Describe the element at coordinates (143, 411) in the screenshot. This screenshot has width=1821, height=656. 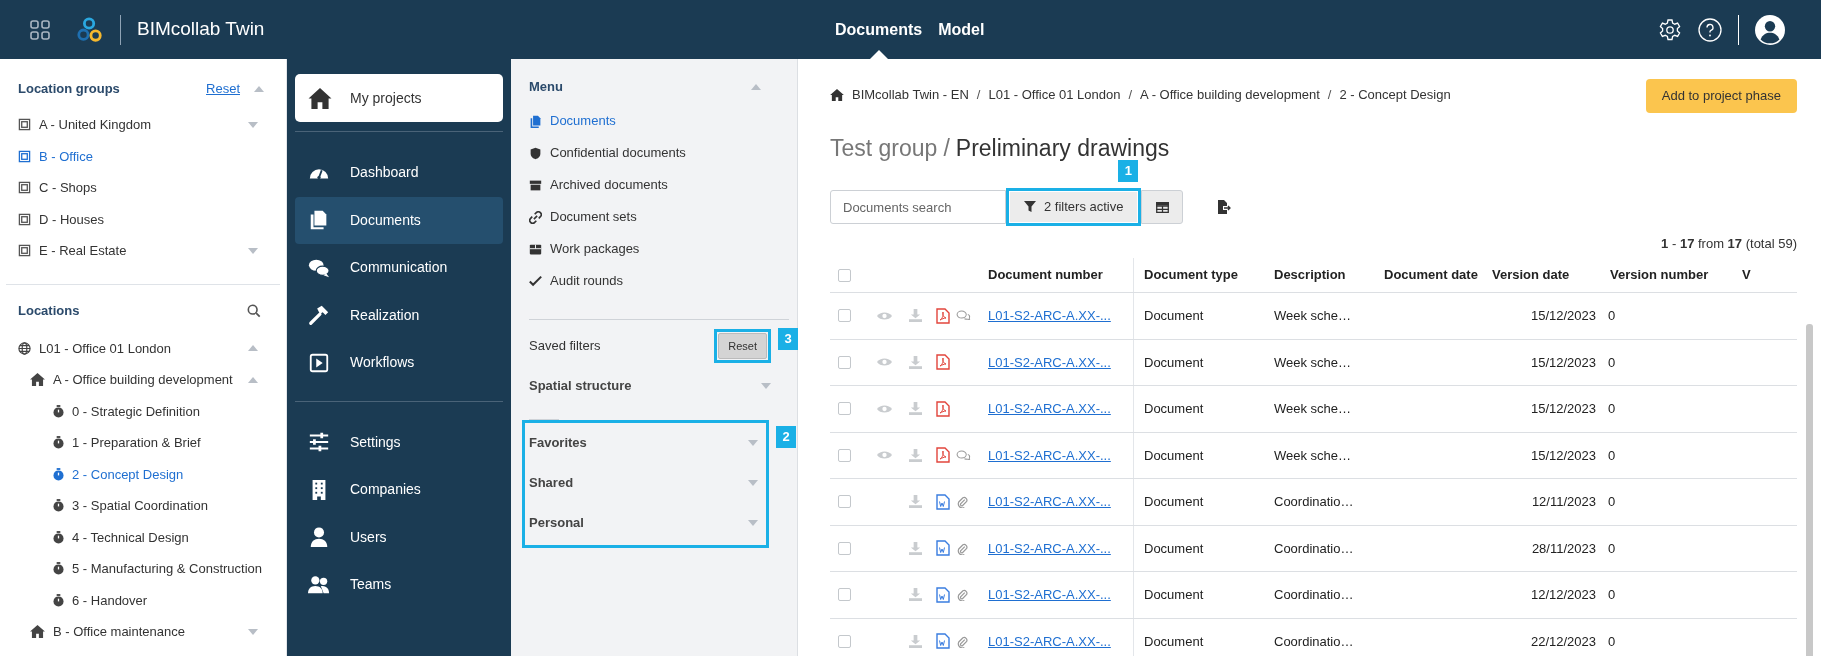
I see `location-tree-item: 0 - Strategic Definition` at that location.